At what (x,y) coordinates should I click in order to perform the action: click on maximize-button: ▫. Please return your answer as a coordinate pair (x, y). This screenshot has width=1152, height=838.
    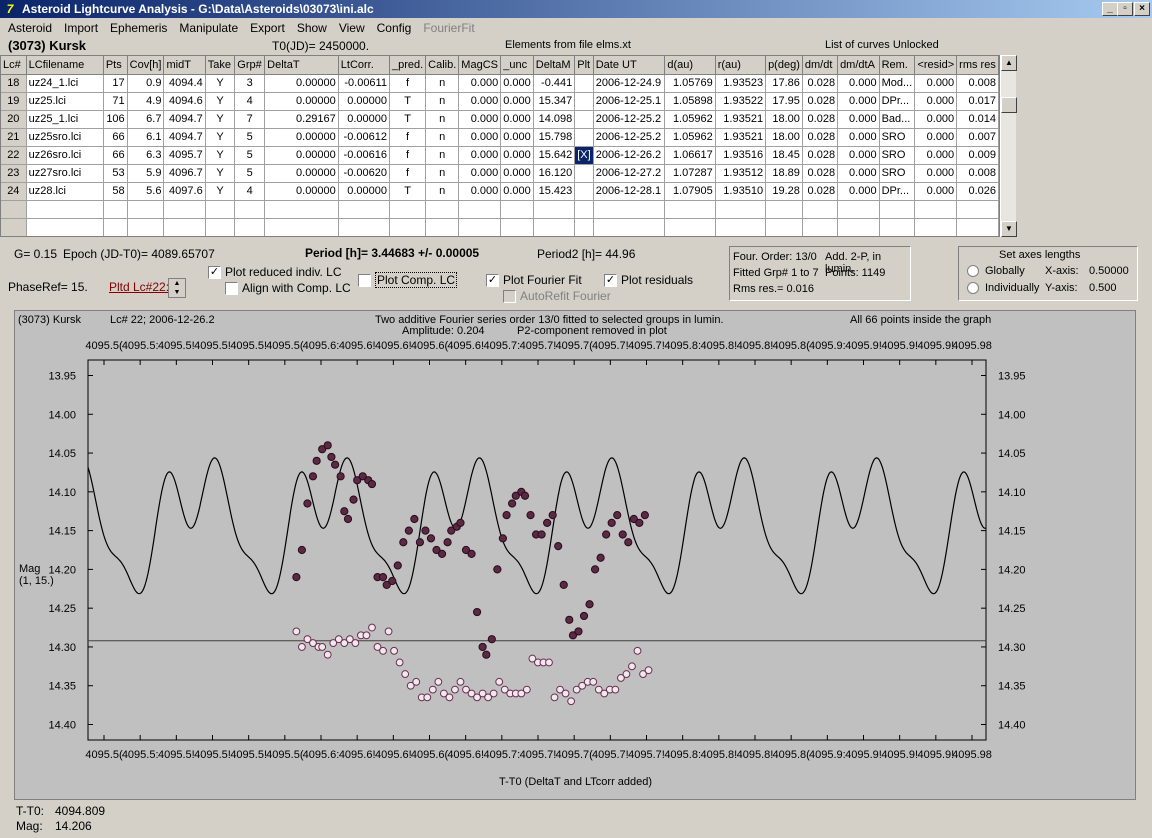
    Looking at the image, I should click on (1125, 9).